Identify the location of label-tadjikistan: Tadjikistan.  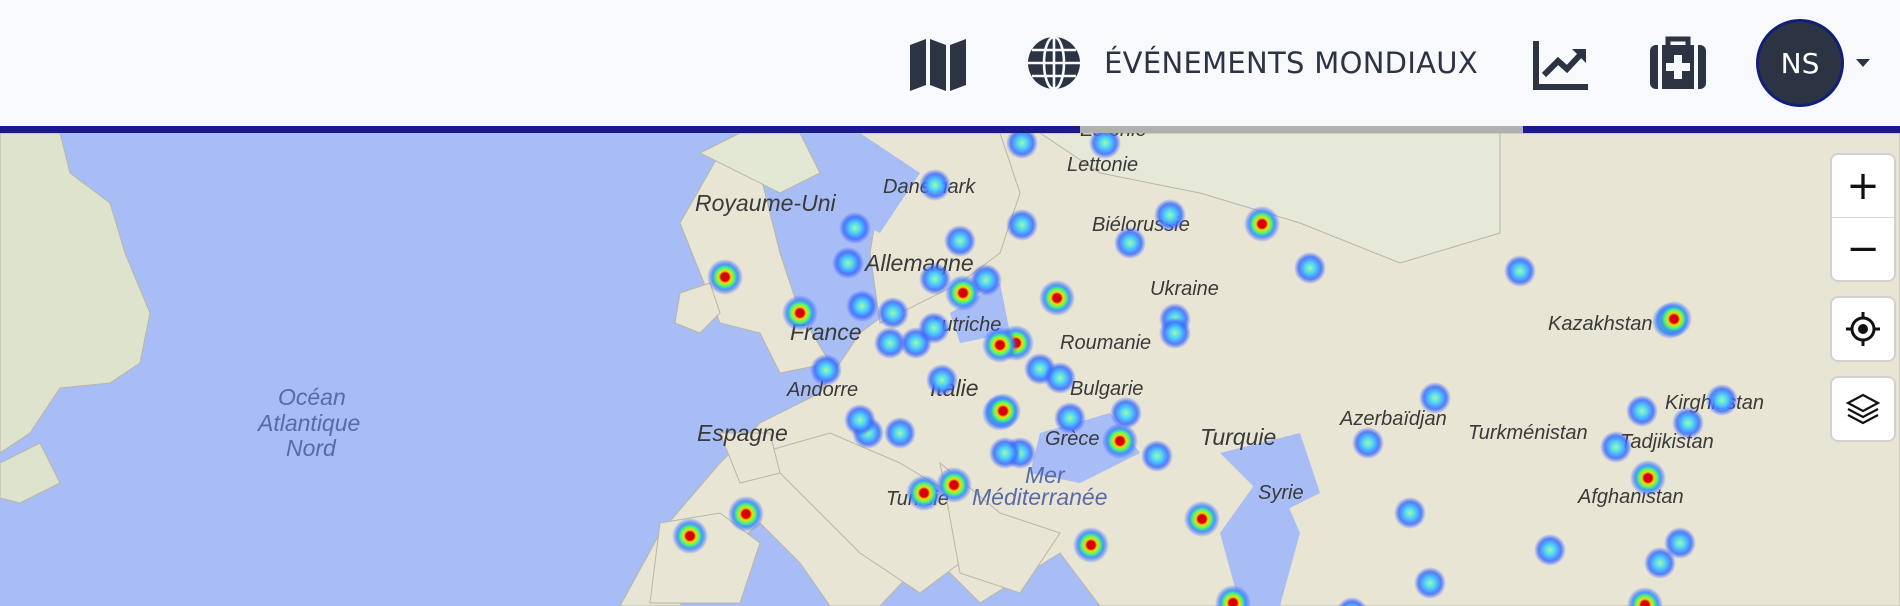
(1667, 442).